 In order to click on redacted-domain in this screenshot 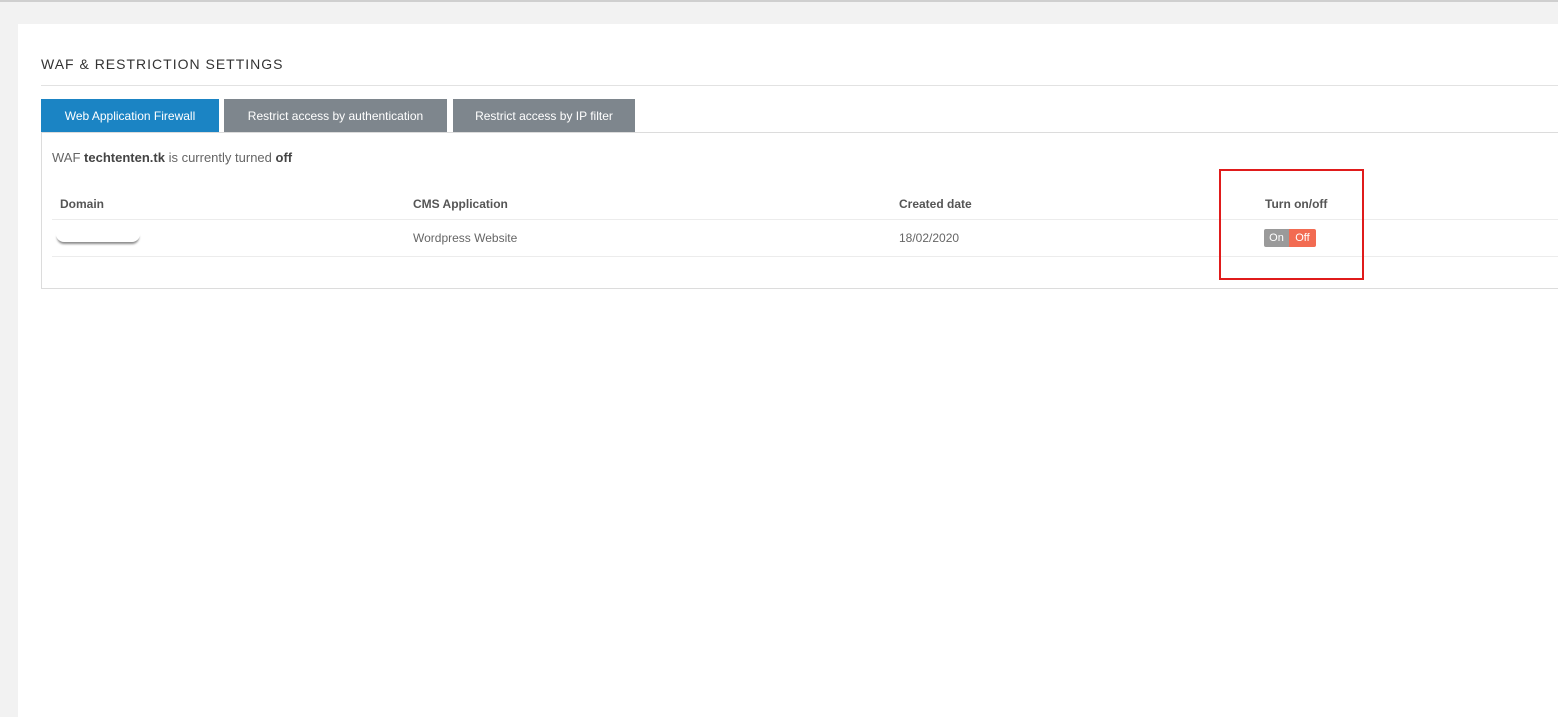, I will do `click(98, 237)`.